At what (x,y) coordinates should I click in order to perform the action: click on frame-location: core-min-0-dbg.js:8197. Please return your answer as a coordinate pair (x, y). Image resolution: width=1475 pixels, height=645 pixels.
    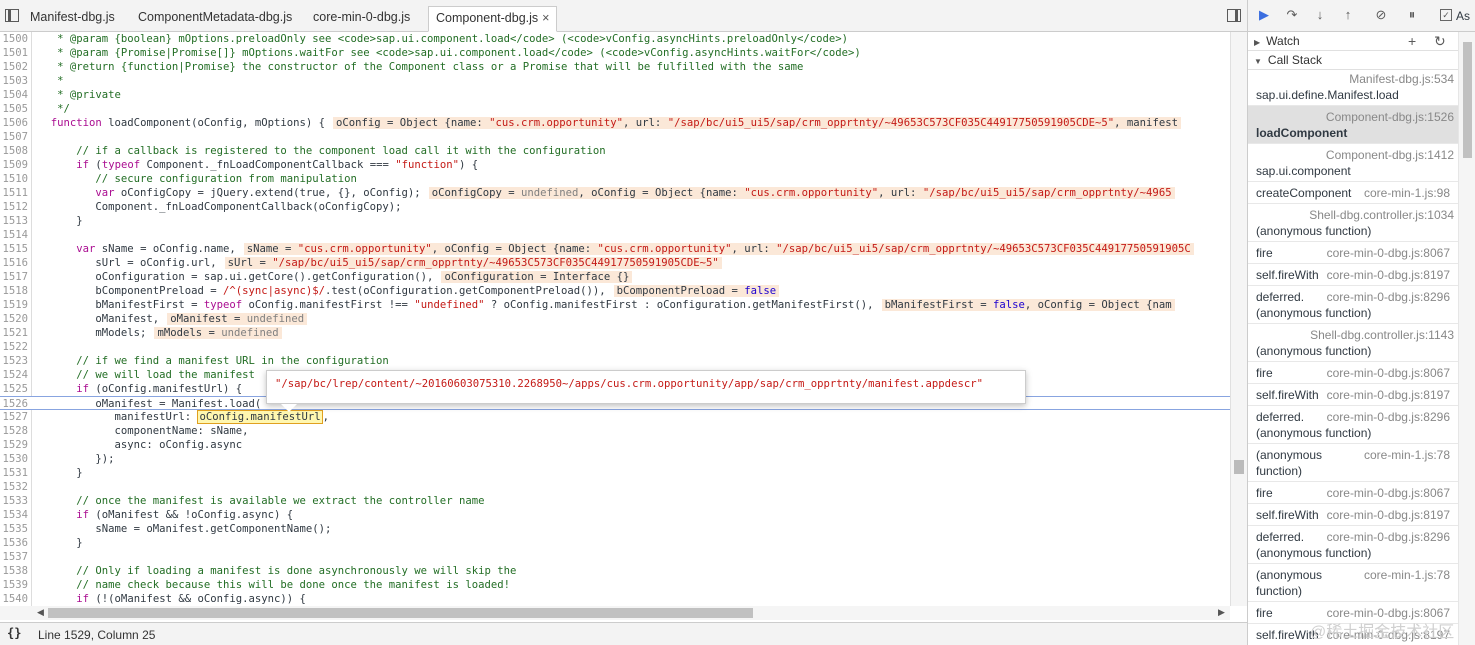
    Looking at the image, I should click on (1388, 515).